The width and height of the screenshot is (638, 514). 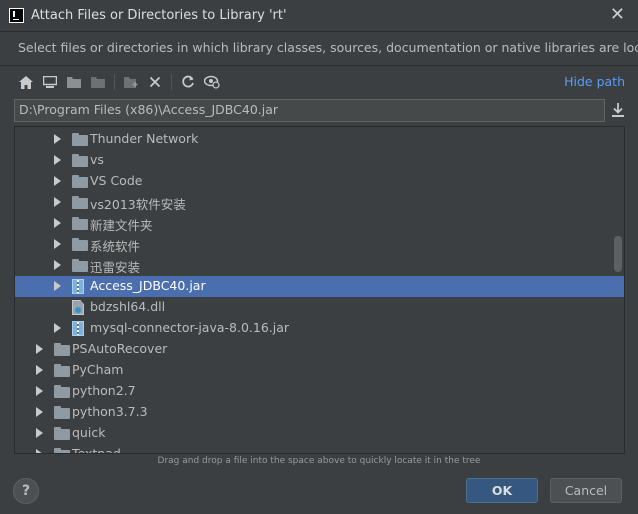 What do you see at coordinates (319, 244) in the screenshot?
I see `tree-row: 系统软件` at bounding box center [319, 244].